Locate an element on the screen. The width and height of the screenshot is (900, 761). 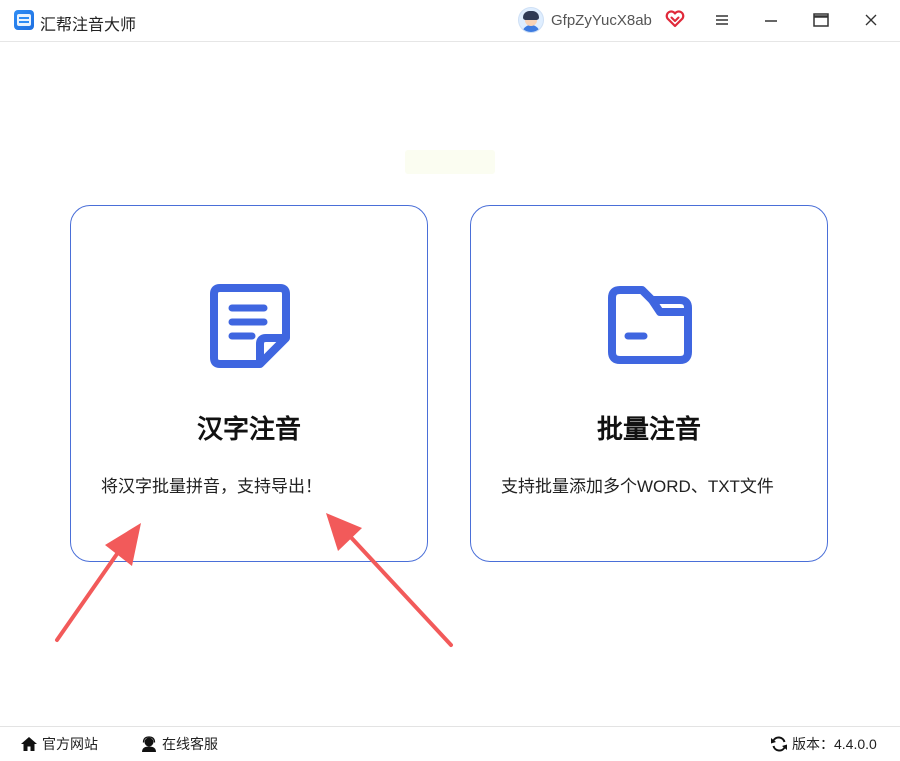
document-icon is located at coordinates (250, 326).